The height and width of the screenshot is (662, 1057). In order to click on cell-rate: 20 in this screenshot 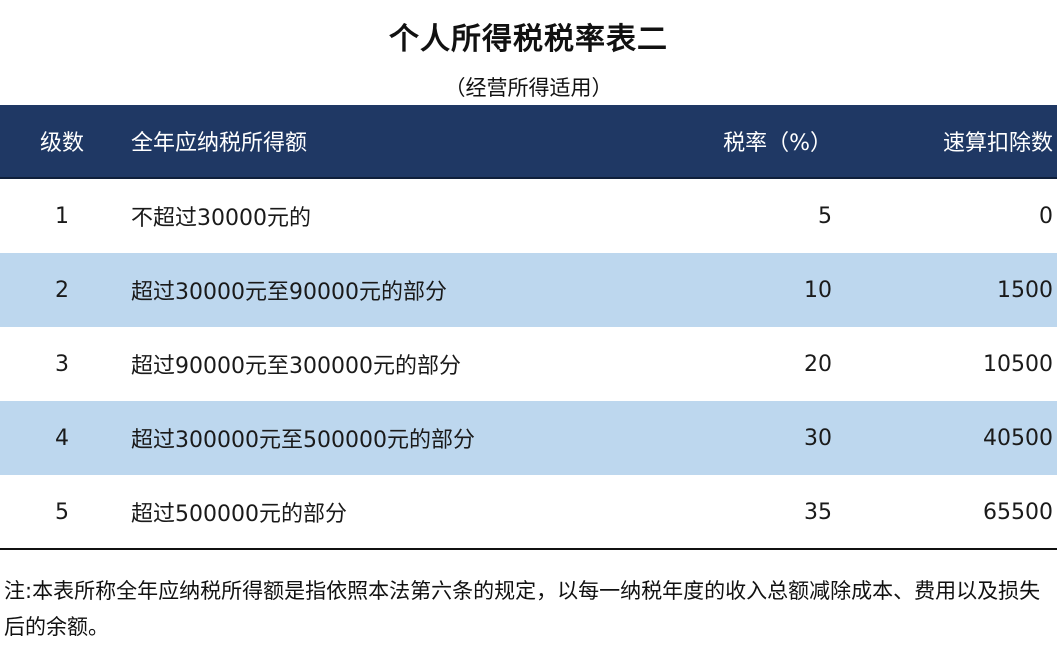, I will do `click(818, 364)`.